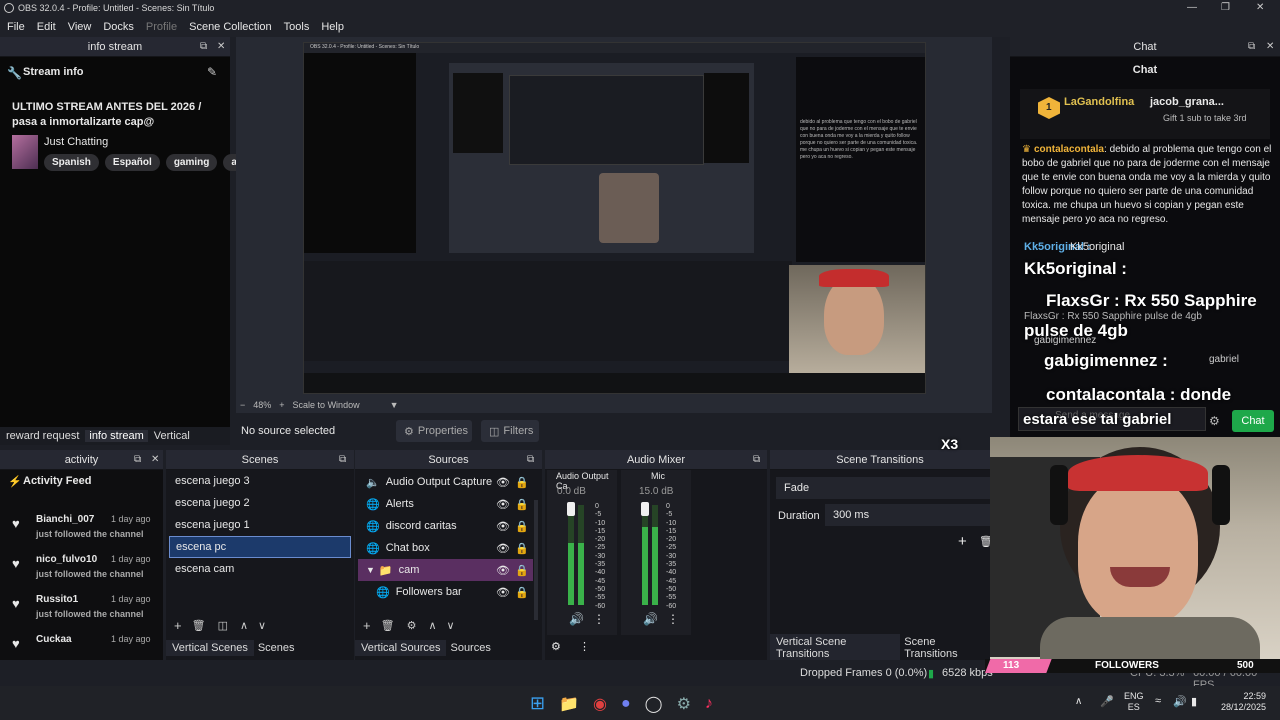 This screenshot has width=1280, height=720. Describe the element at coordinates (260, 525) in the screenshot. I see `list-item: escena juego 1` at that location.